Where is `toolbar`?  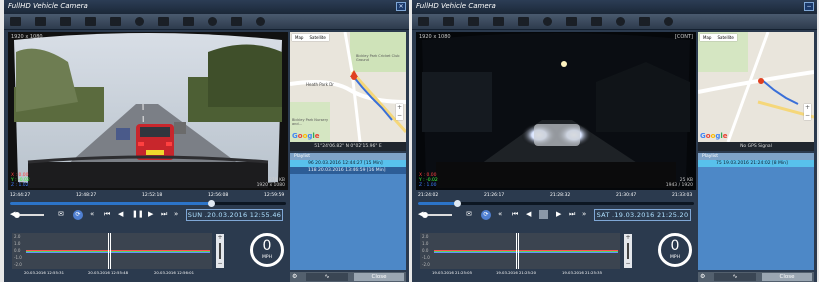
toolbar is located at coordinates (614, 22).